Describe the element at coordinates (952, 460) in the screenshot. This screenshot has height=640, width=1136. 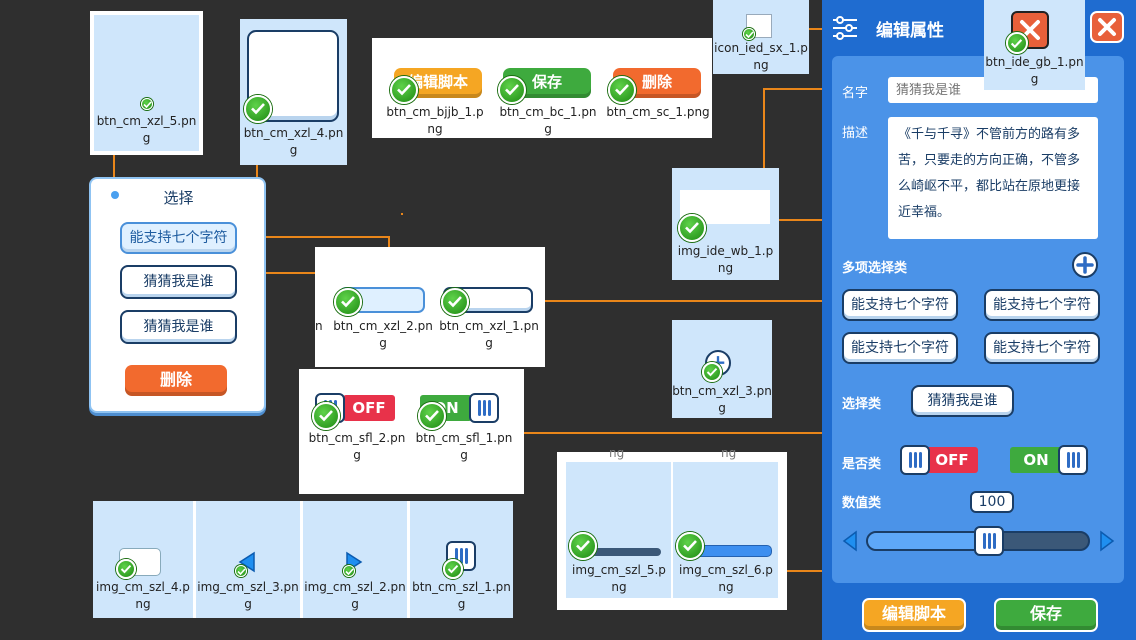
I see `off-toggle-label: OFF` at that location.